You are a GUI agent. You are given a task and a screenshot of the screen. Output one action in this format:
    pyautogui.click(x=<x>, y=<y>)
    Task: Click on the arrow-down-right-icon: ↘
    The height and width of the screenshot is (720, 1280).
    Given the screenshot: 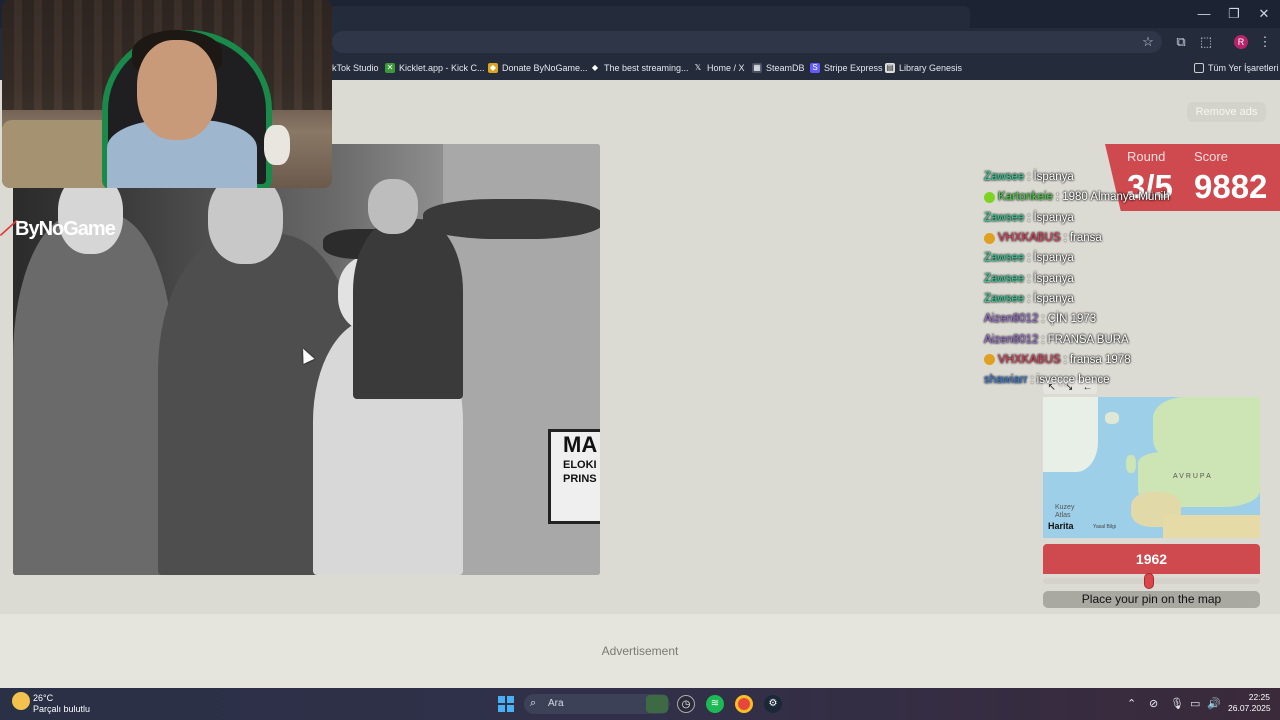 What is the action you would take?
    pyautogui.click(x=1069, y=387)
    